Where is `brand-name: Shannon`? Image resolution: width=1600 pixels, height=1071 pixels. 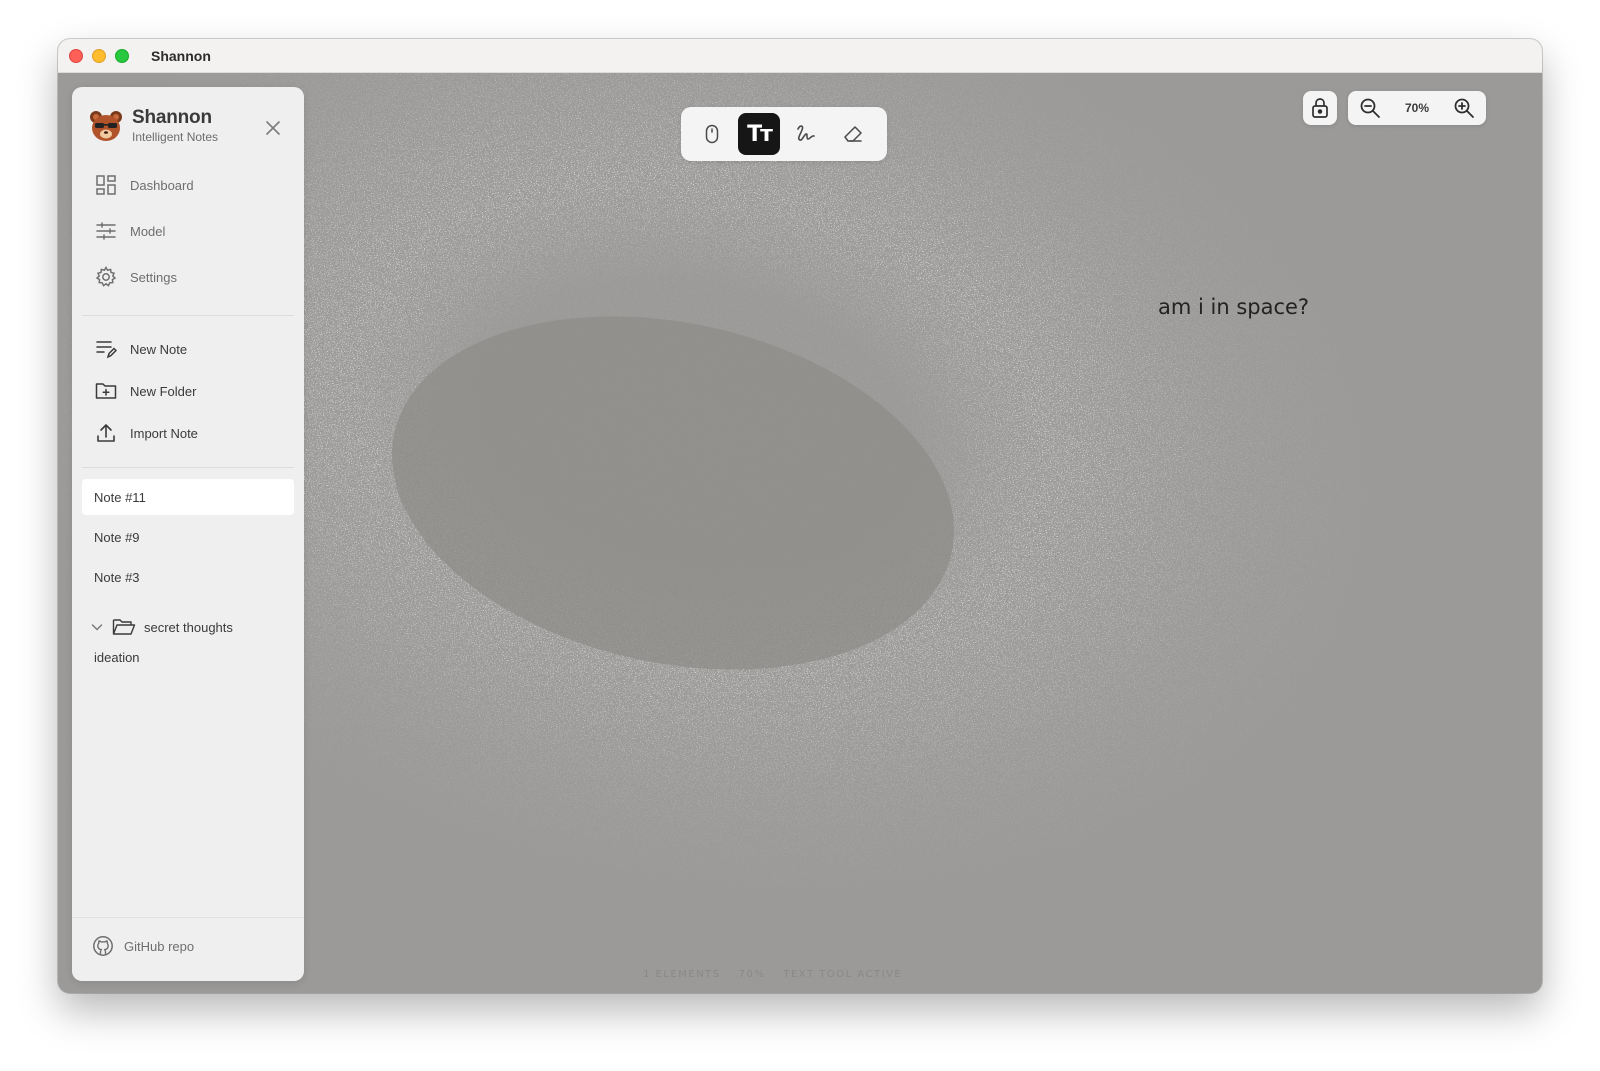 brand-name: Shannon is located at coordinates (172, 117).